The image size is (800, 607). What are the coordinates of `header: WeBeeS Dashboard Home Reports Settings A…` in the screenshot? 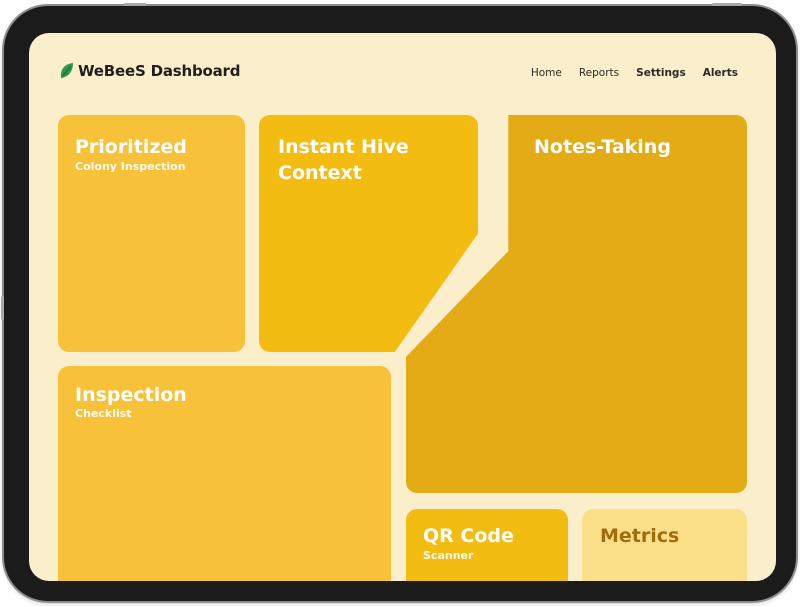 It's located at (402, 73).